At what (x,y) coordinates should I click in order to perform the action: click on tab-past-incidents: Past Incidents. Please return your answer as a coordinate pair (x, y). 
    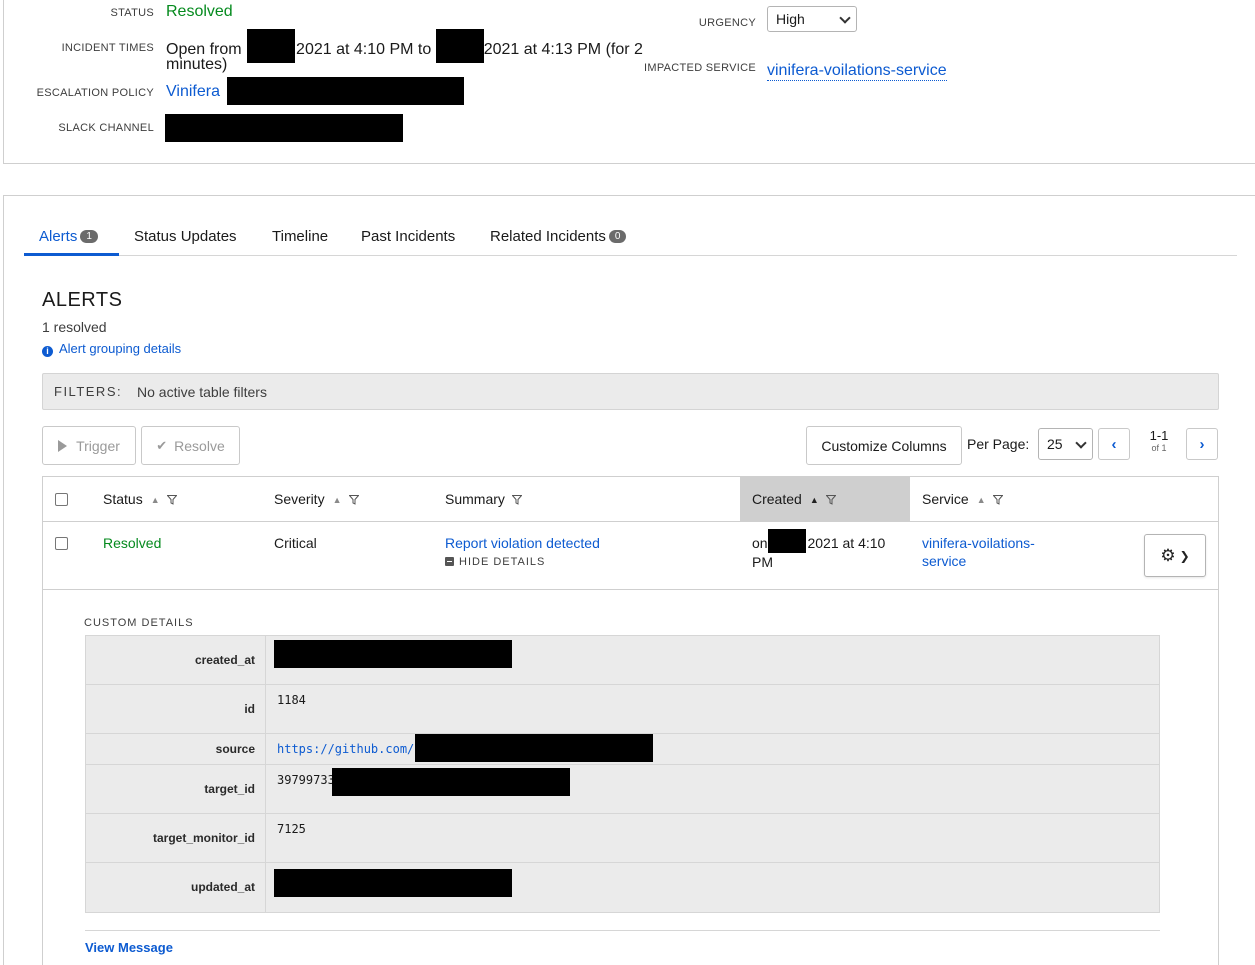
    Looking at the image, I should click on (408, 242).